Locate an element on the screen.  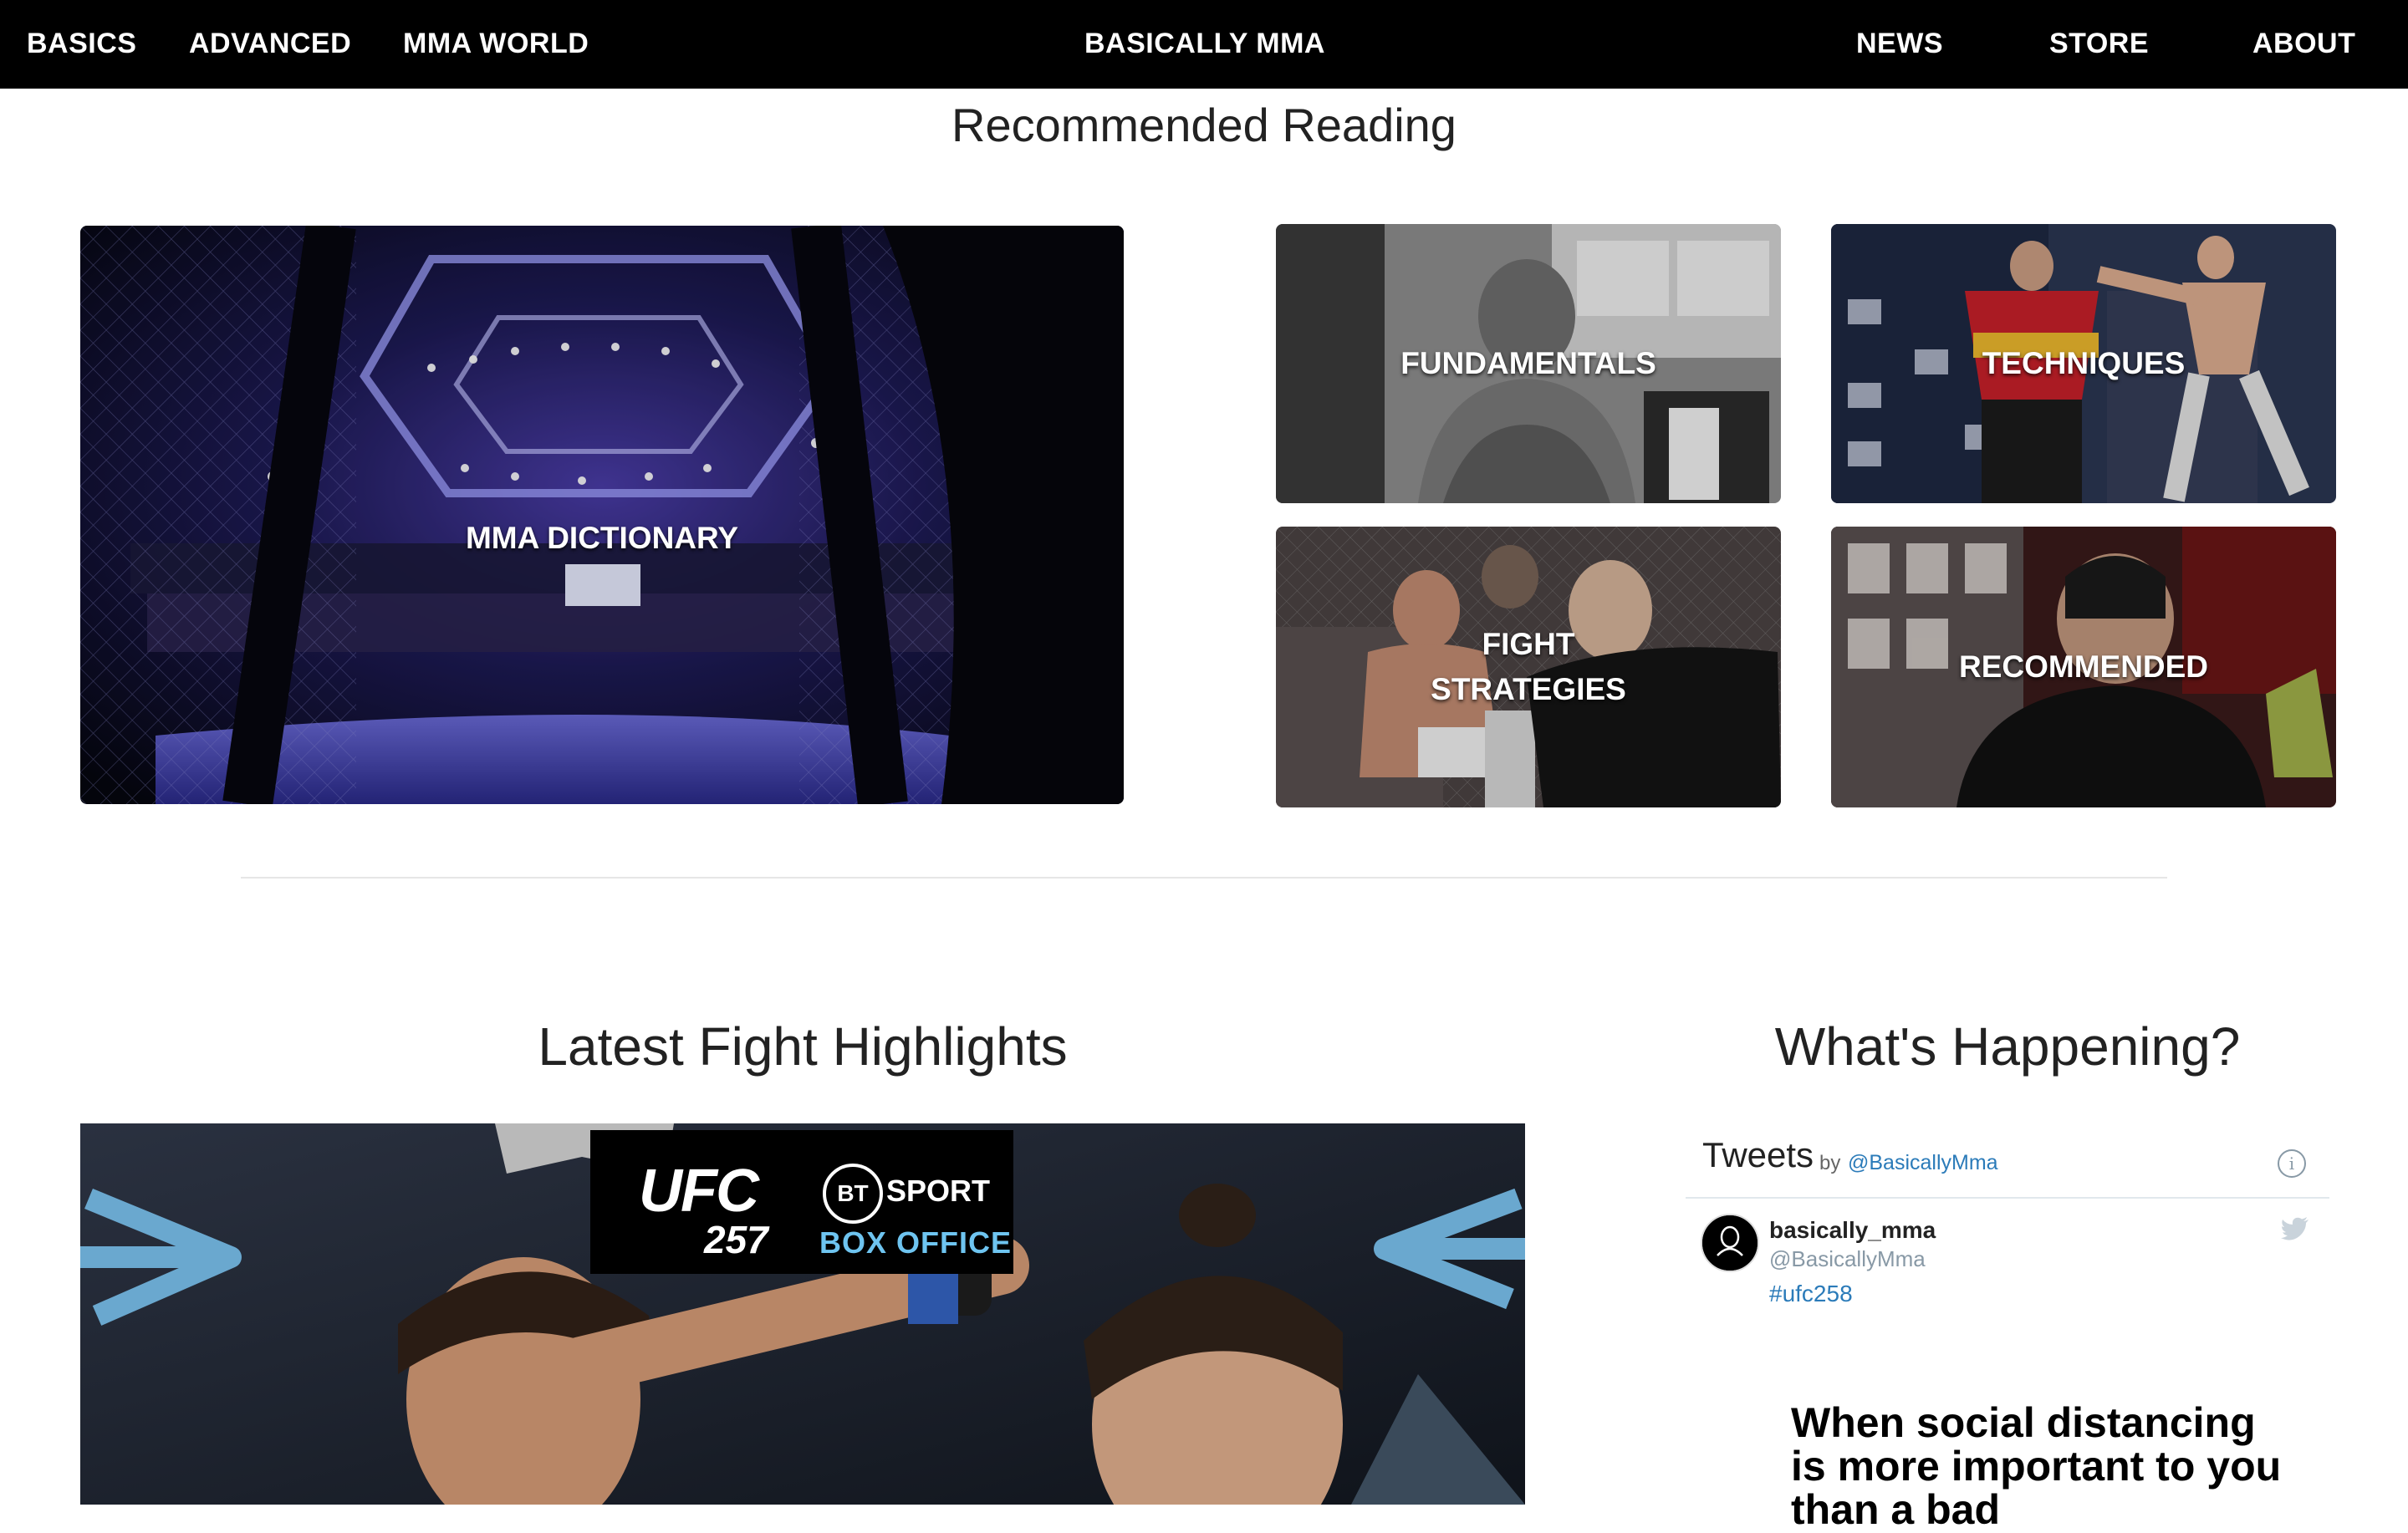
tweets-title: Tweets is located at coordinates (1758, 1154).